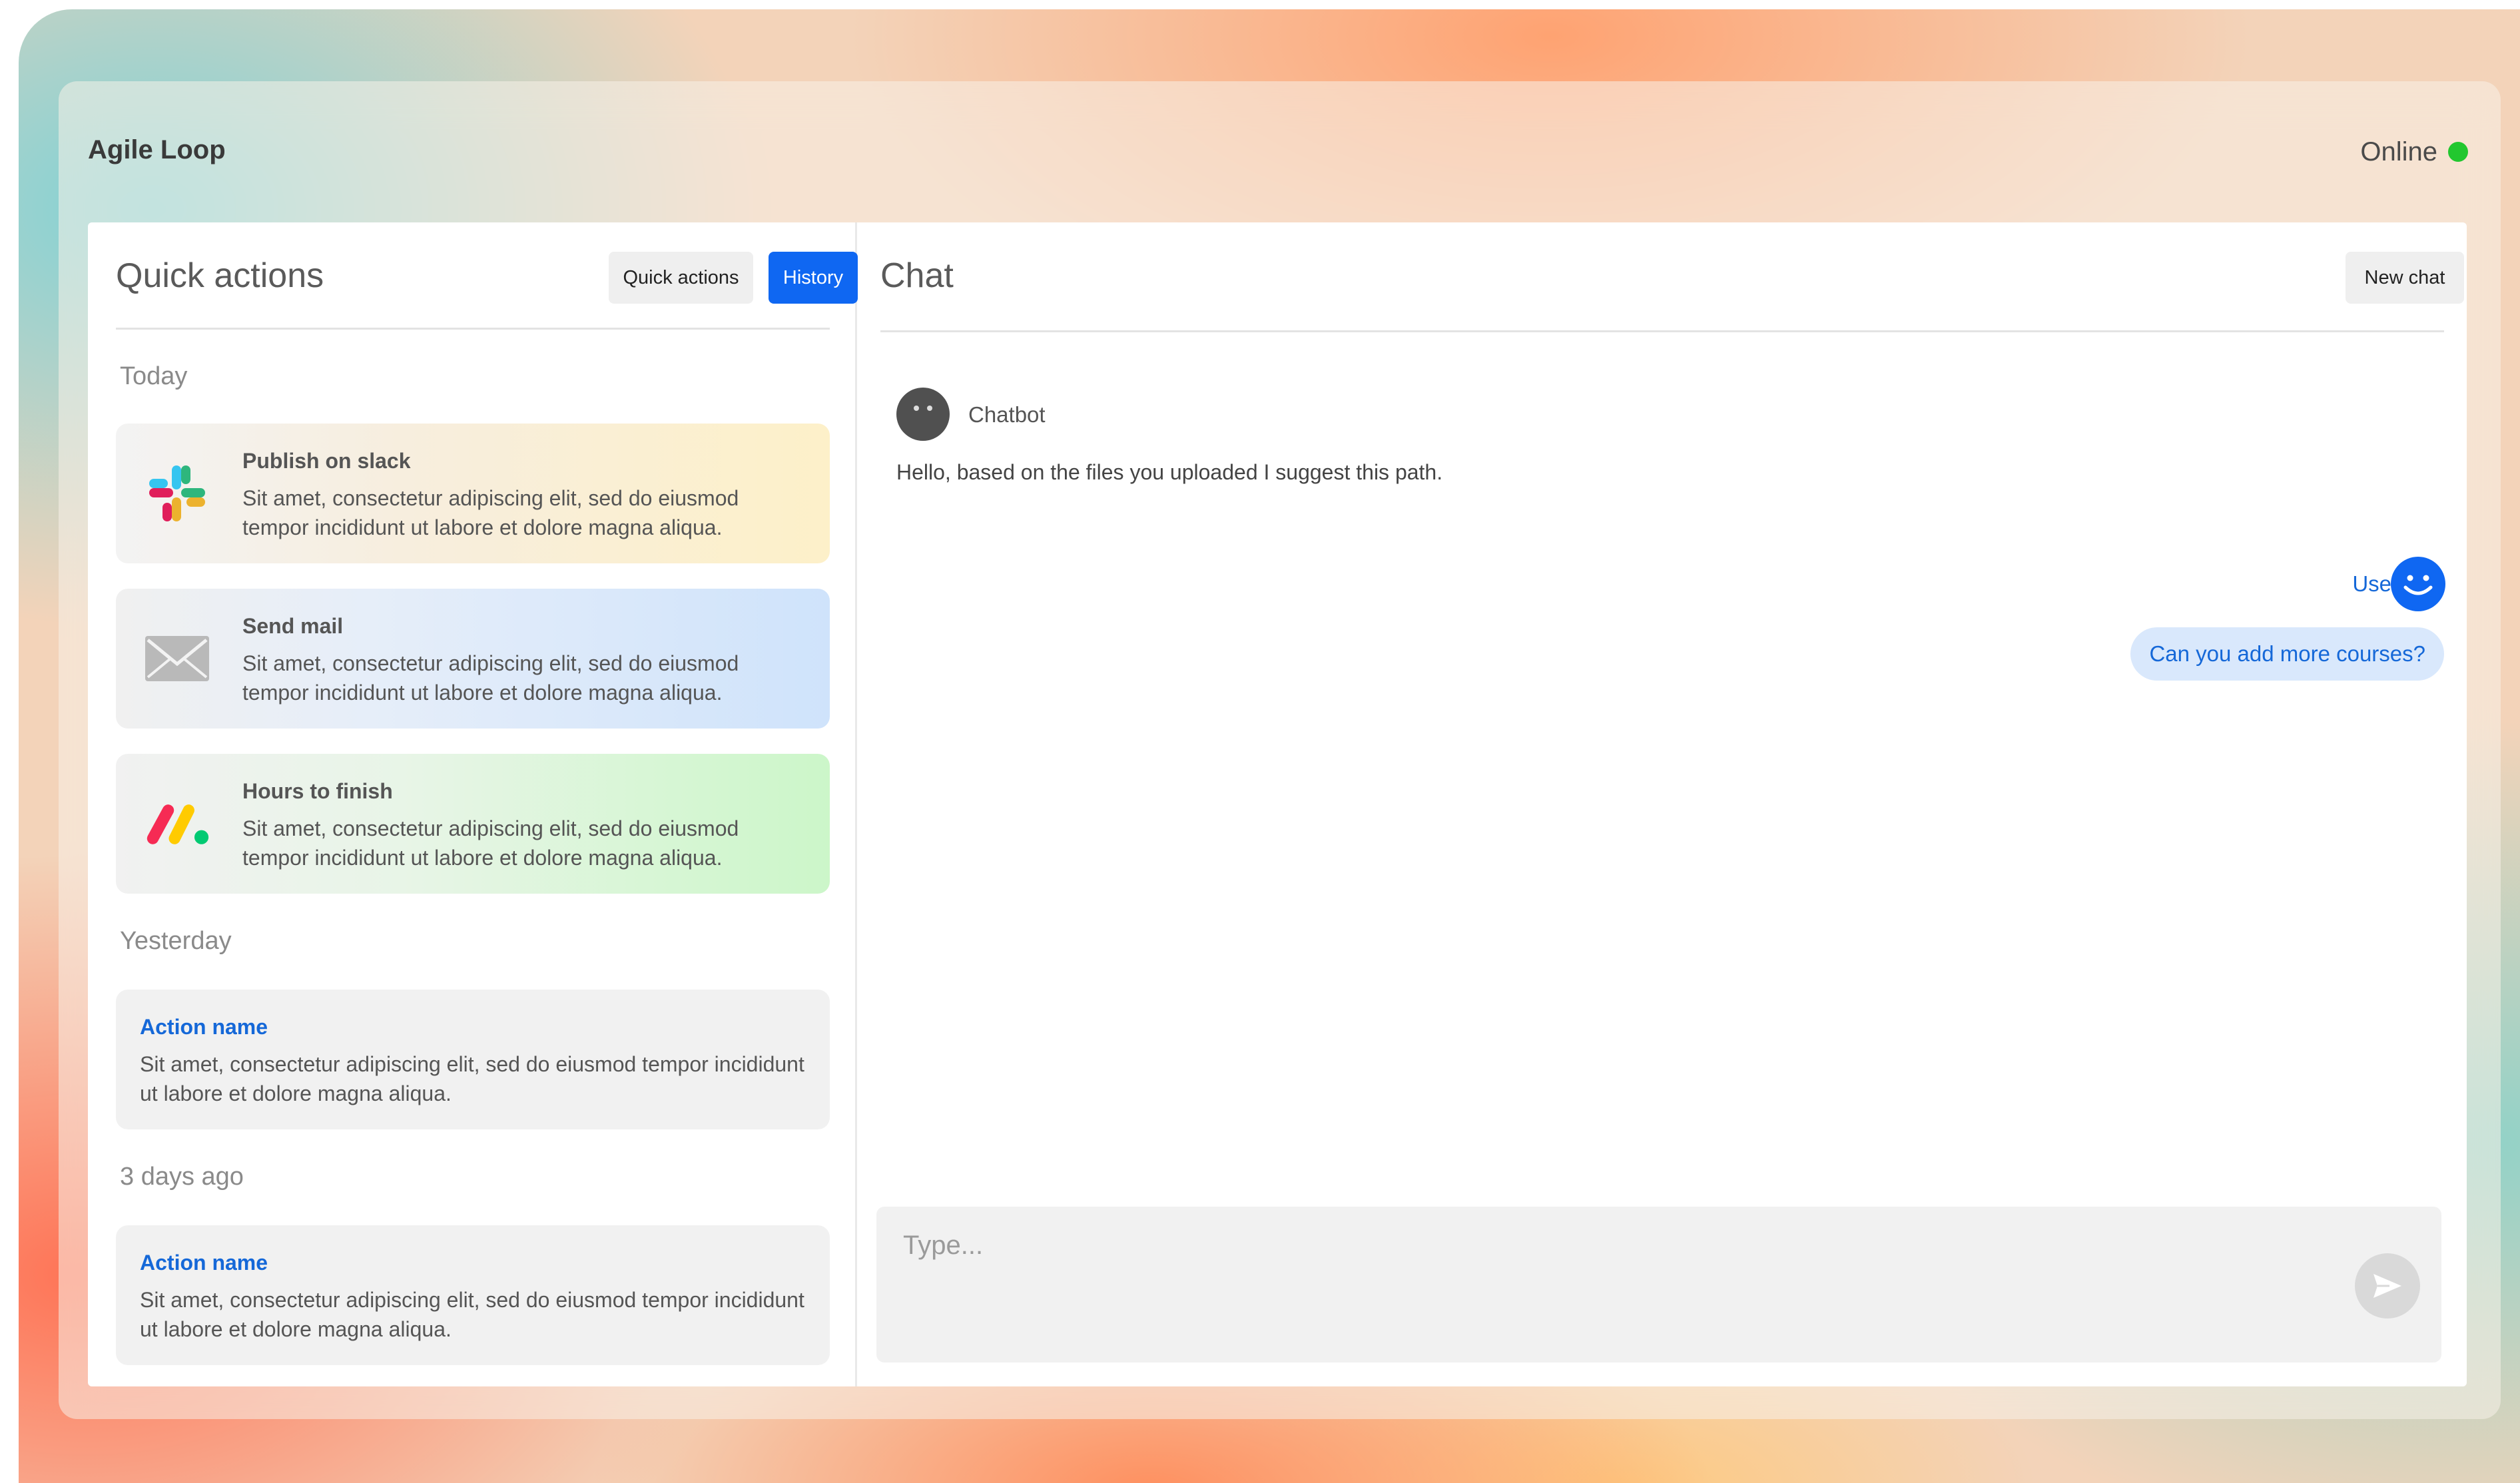 Image resolution: width=2520 pixels, height=1483 pixels. I want to click on status-label: Online, so click(2398, 151).